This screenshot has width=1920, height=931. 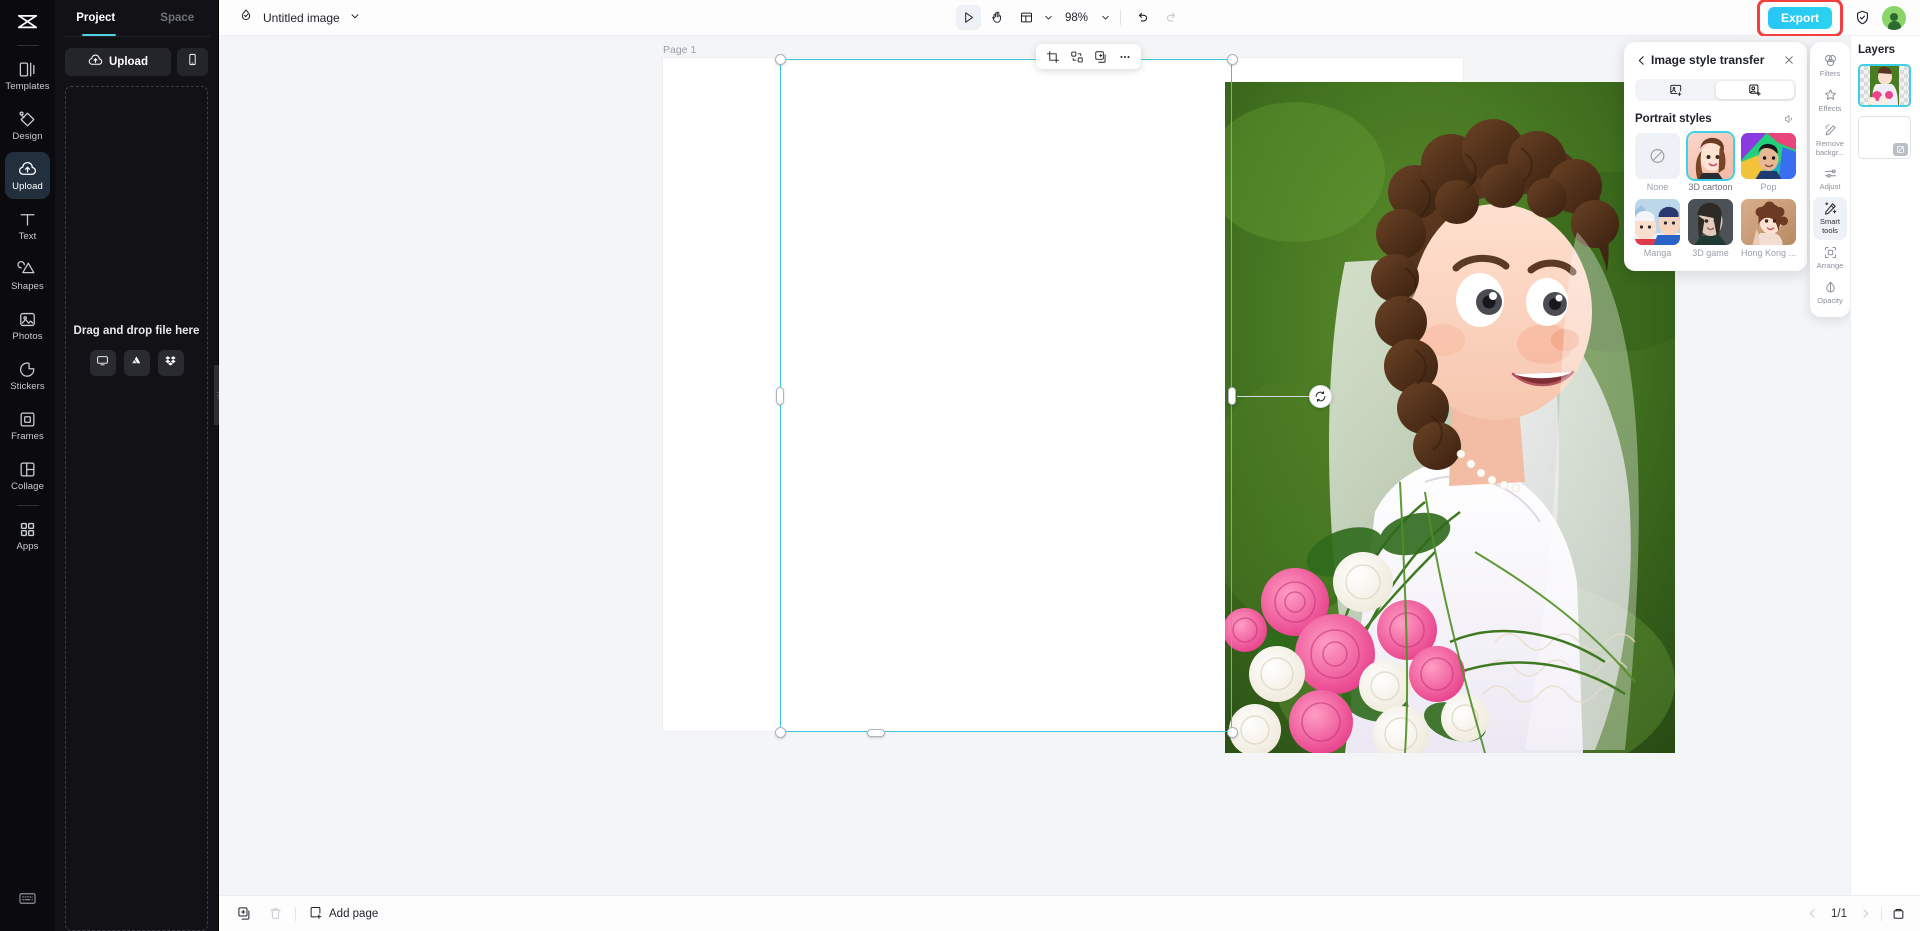 I want to click on dropzone: Drag and drop file here, so click(x=136, y=508).